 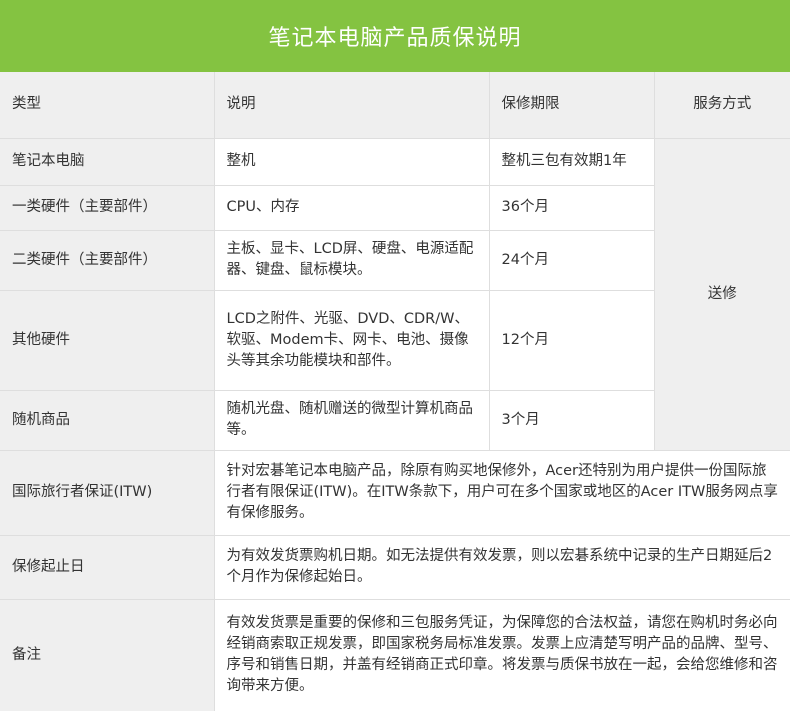 What do you see at coordinates (571, 260) in the screenshot?
I see `row-period: 24个月` at bounding box center [571, 260].